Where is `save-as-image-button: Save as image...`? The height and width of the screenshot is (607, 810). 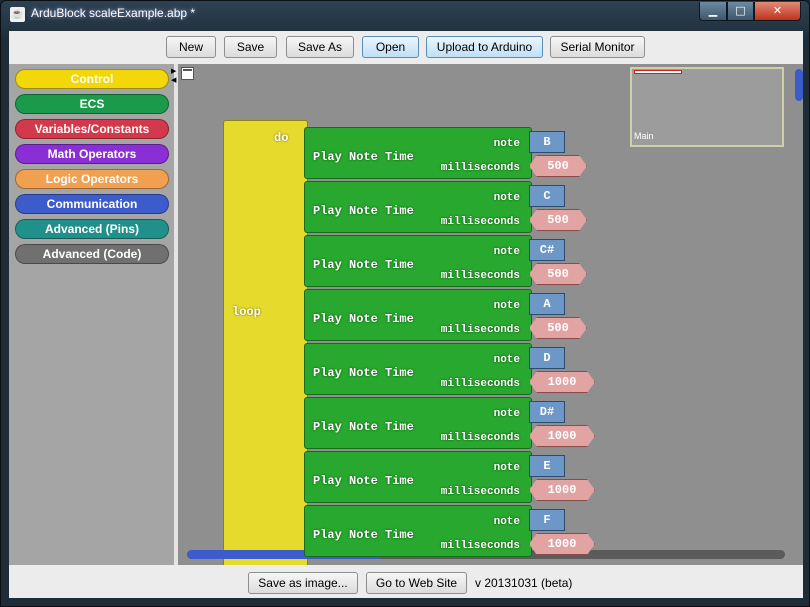 save-as-image-button: Save as image... is located at coordinates (303, 583).